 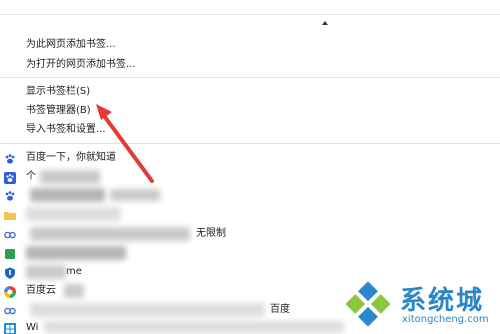 What do you see at coordinates (442, 301) in the screenshot?
I see `watermark-title: 系统城` at bounding box center [442, 301].